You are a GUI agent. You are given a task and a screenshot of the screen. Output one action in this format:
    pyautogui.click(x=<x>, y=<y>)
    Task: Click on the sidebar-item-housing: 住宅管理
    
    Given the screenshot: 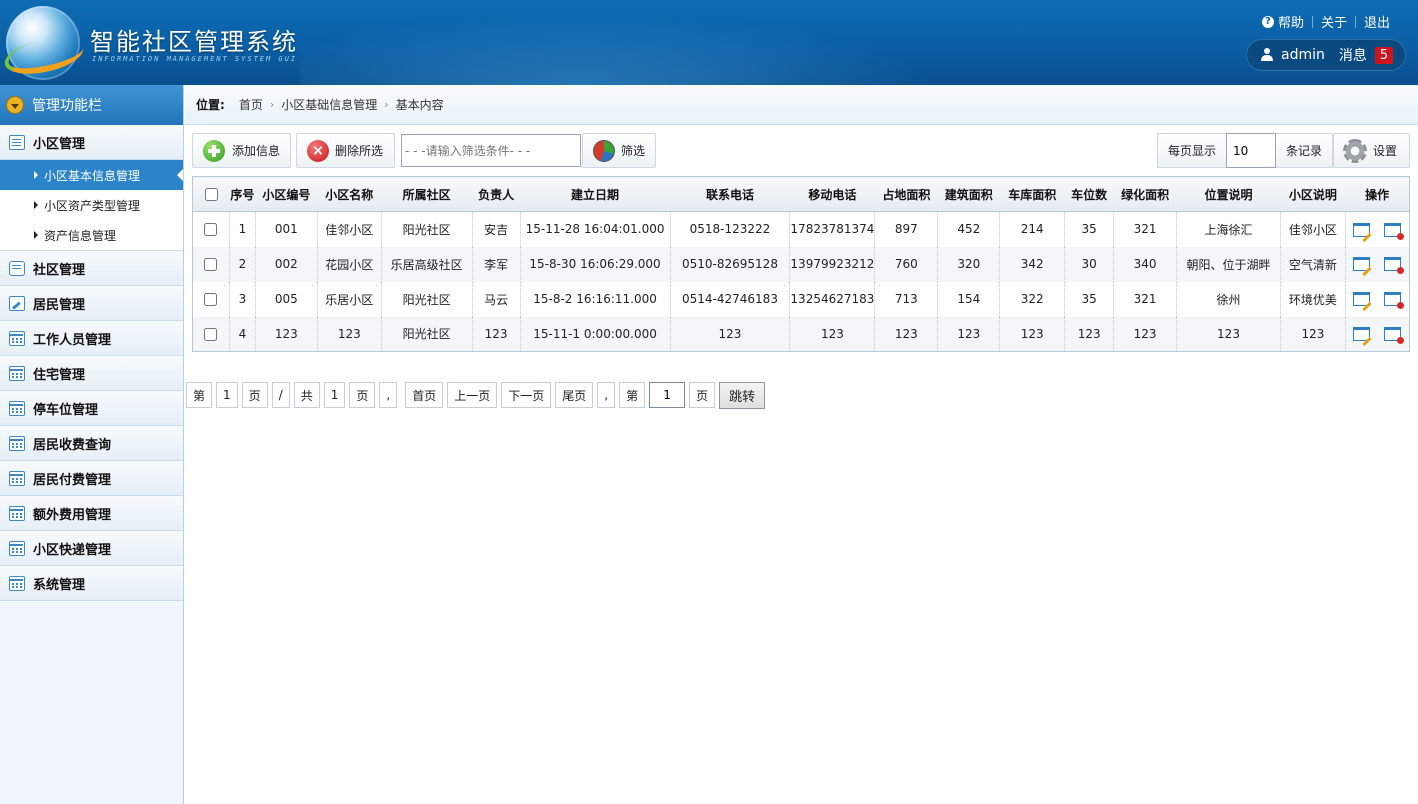 What is the action you would take?
    pyautogui.click(x=91, y=373)
    